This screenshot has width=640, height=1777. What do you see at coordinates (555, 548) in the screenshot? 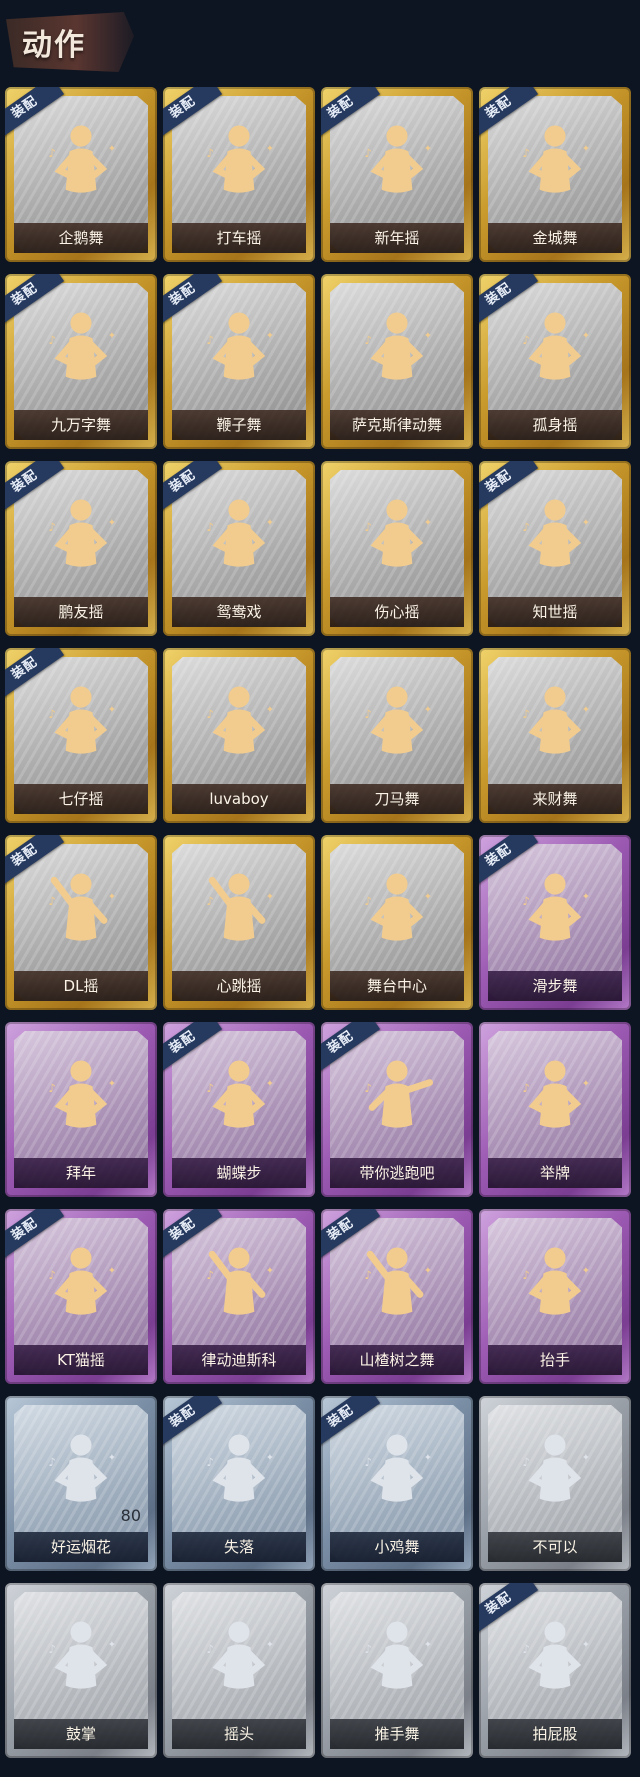
I see `action-card: ♪ ✦ 装配 知世摇` at bounding box center [555, 548].